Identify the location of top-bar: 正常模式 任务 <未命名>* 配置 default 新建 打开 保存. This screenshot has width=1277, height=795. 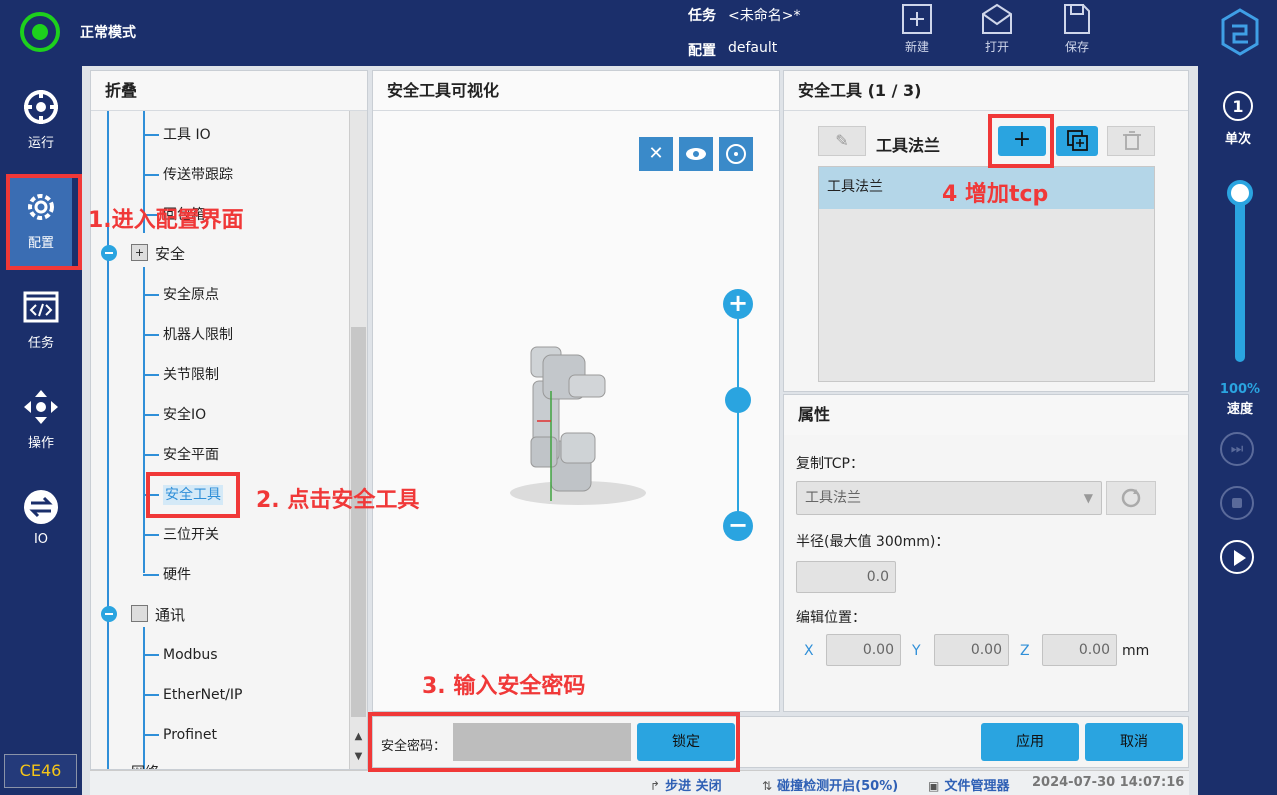
(638, 33).